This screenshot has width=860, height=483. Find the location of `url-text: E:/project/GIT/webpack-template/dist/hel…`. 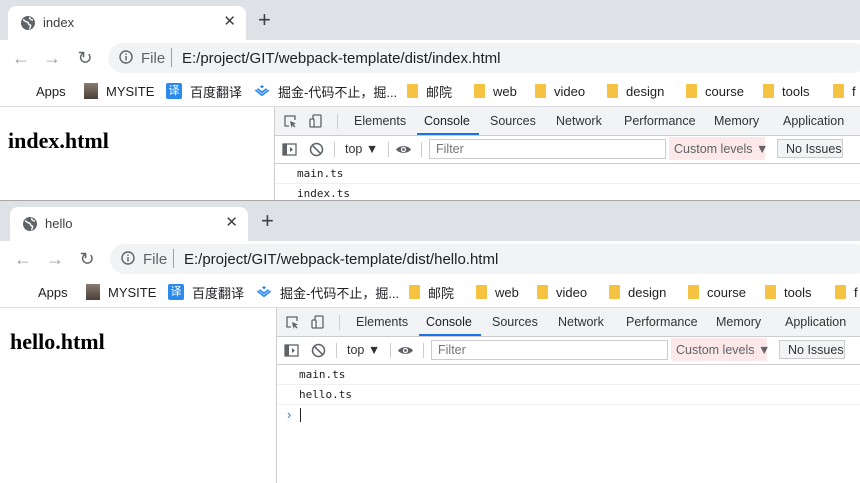

url-text: E:/project/GIT/webpack-template/dist/hel… is located at coordinates (341, 259).